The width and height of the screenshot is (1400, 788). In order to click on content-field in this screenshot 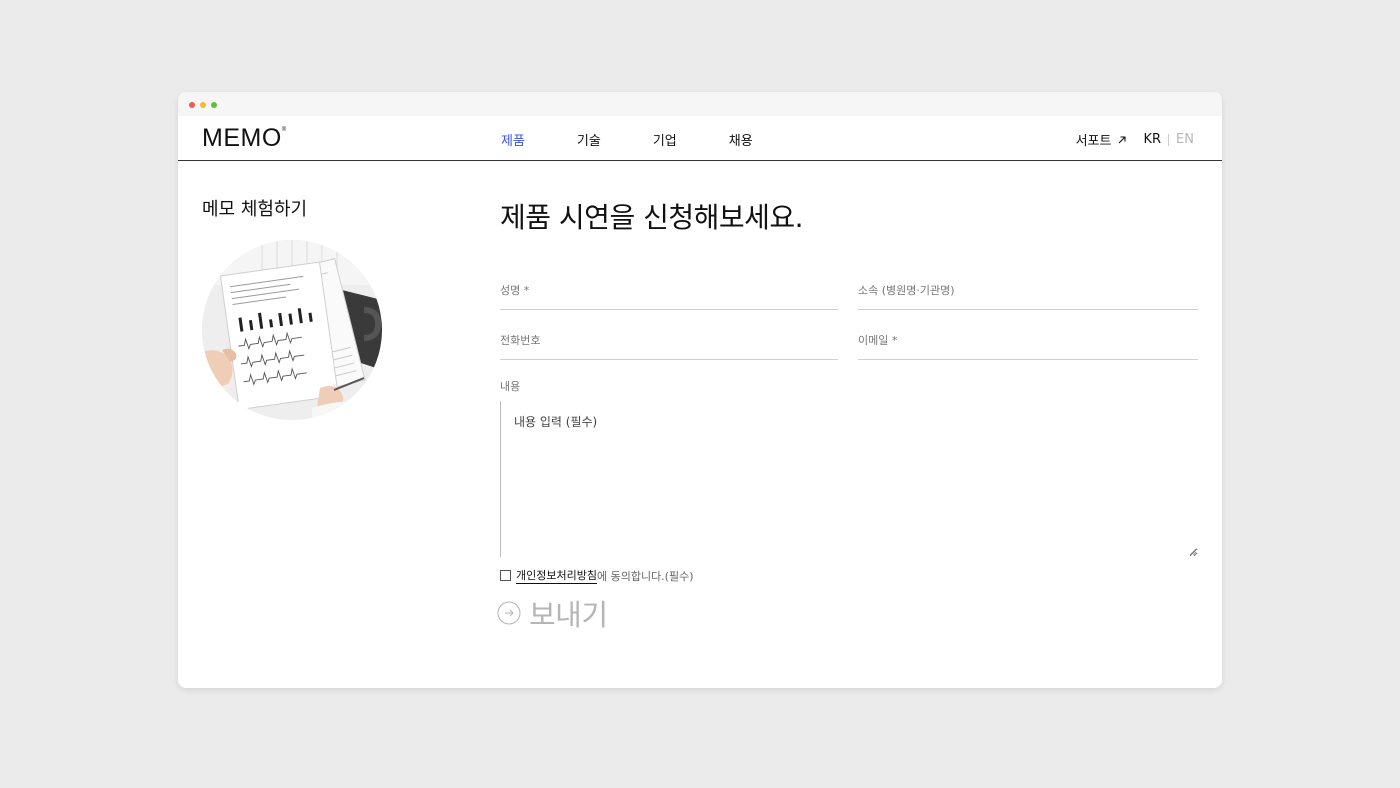, I will do `click(849, 479)`.